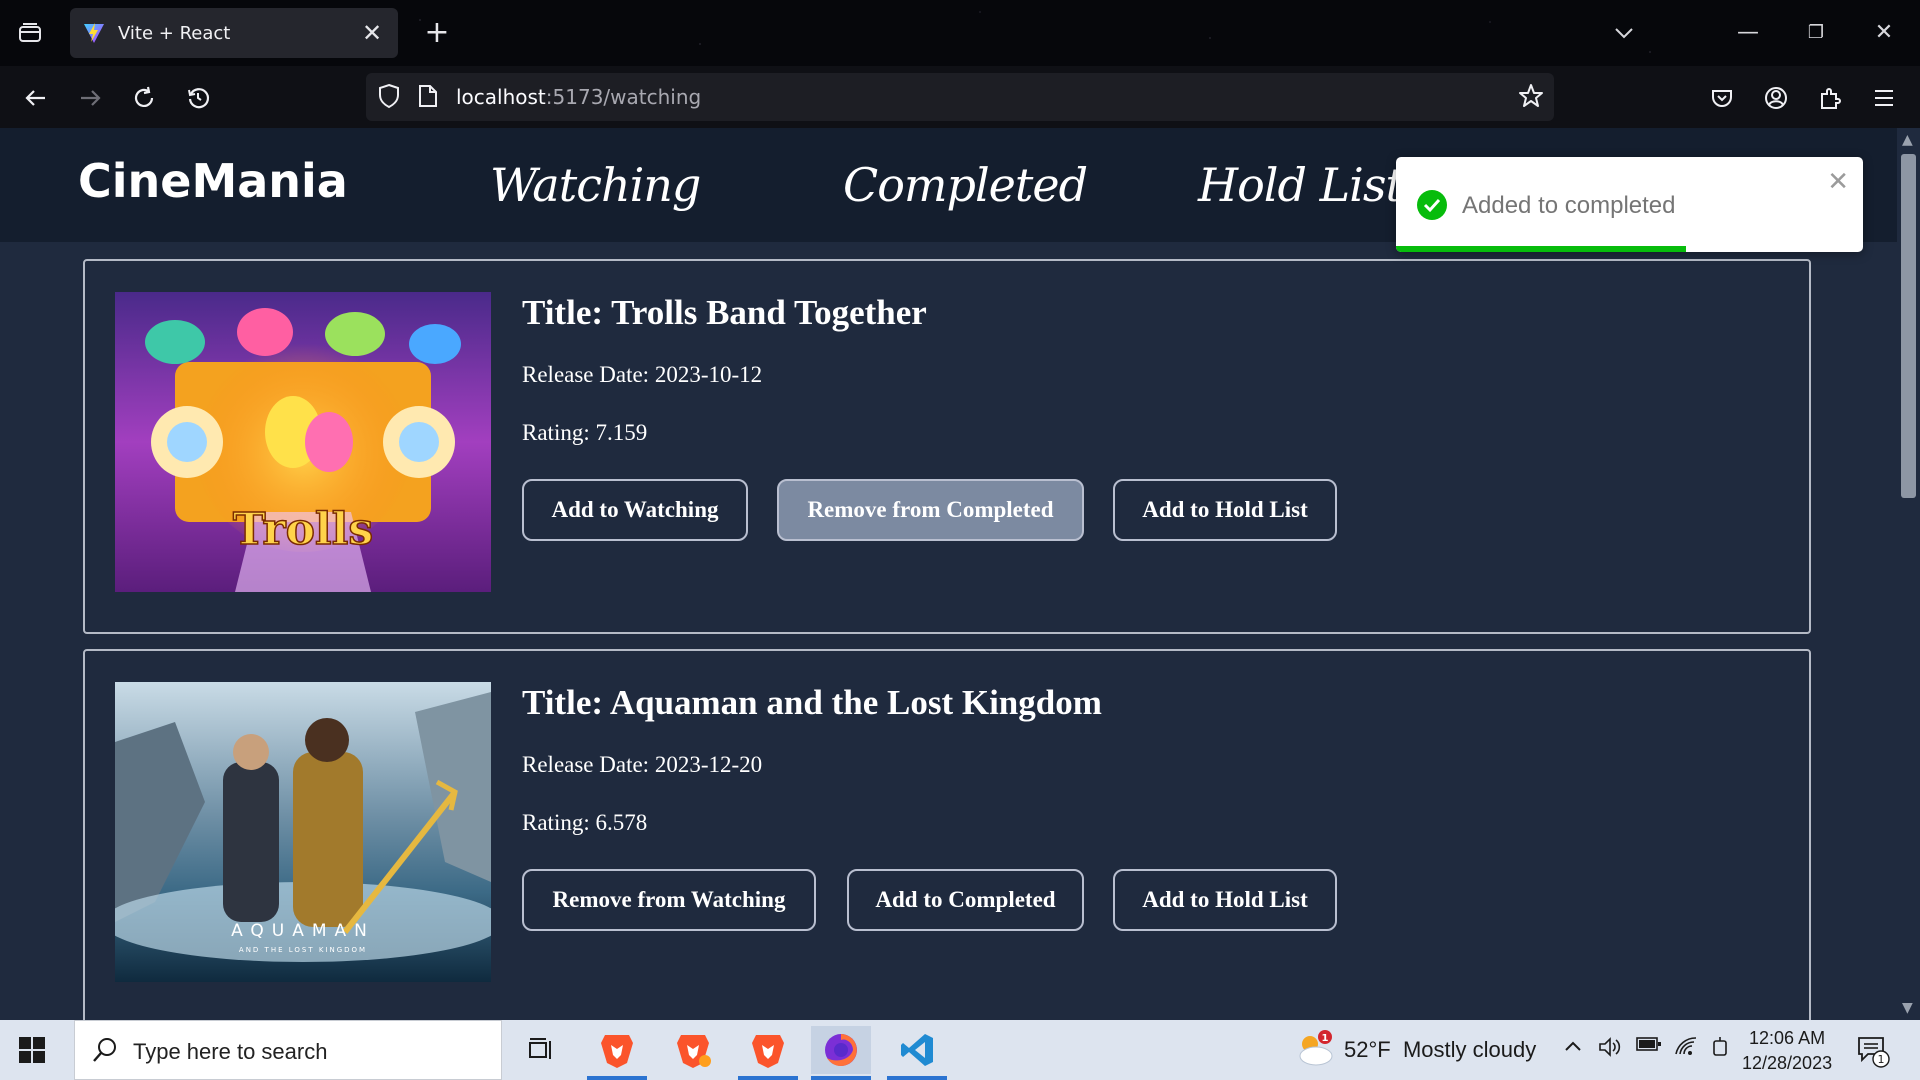 The height and width of the screenshot is (1080, 1920). Describe the element at coordinates (1907, 140) in the screenshot. I see `scroll-up-arrow-icon: ▲` at that location.